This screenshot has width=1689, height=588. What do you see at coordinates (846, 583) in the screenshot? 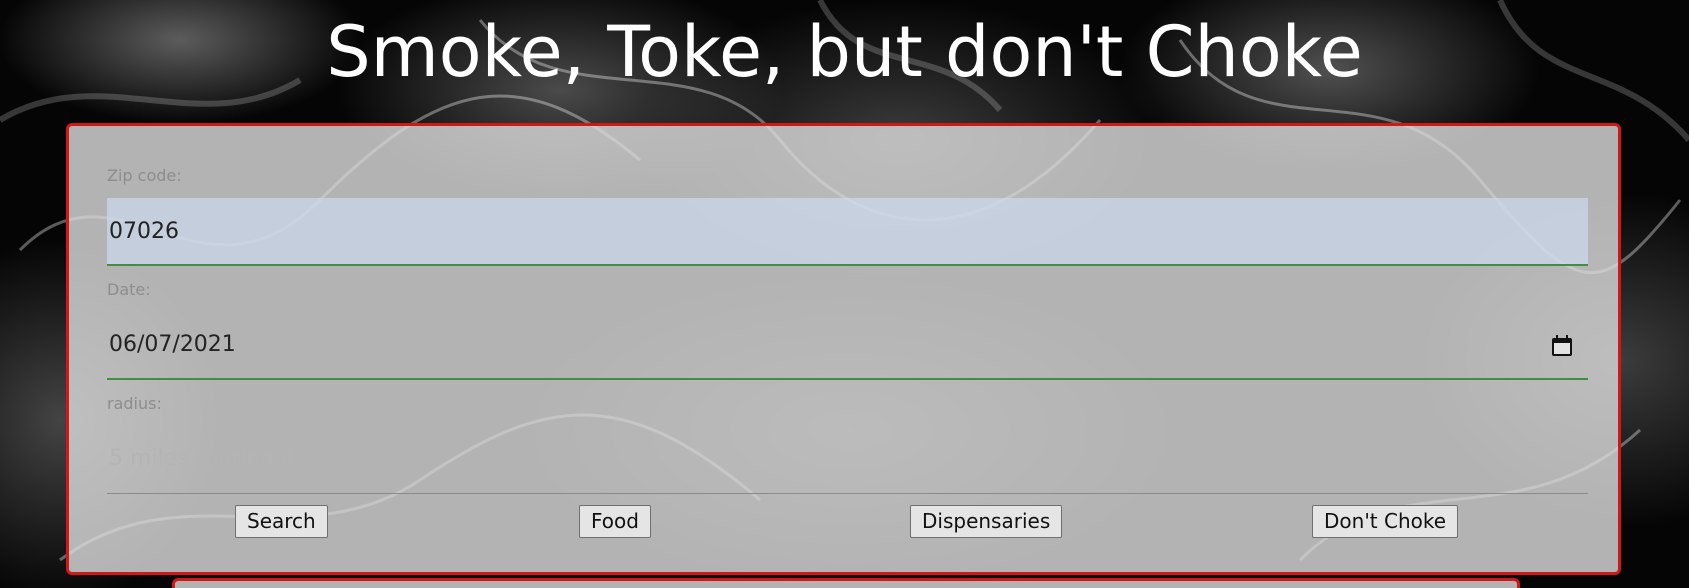
I see `results-panel` at bounding box center [846, 583].